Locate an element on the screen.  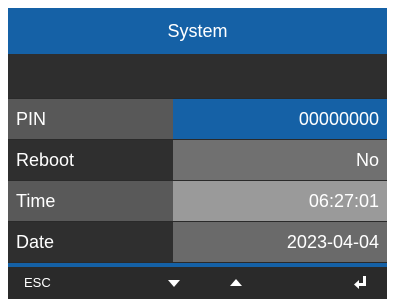
setting-row-reboot: Reboot No is located at coordinates (197, 160).